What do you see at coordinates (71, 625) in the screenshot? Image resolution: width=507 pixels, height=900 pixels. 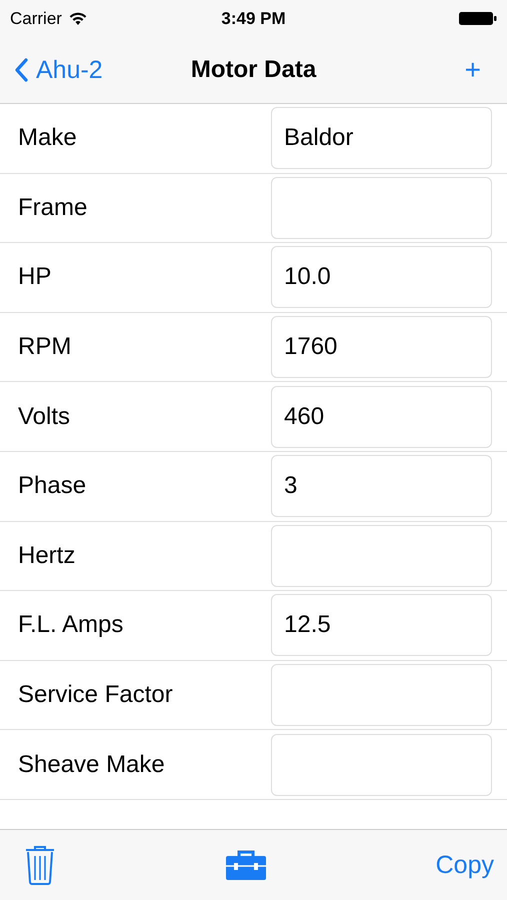 I see `field-label: F.L. Amps` at bounding box center [71, 625].